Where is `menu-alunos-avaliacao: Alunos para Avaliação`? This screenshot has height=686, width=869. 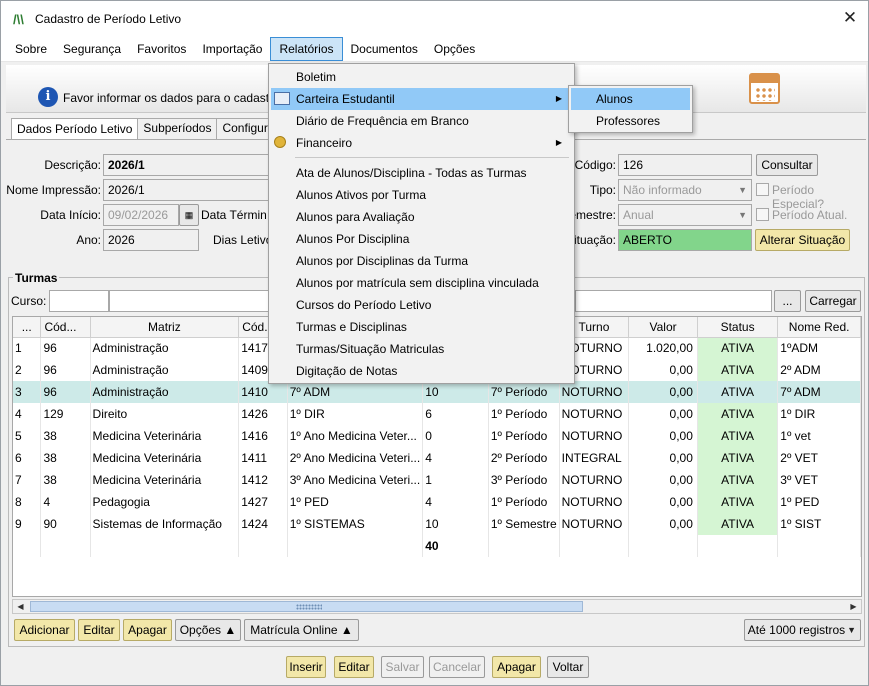 menu-alunos-avaliacao: Alunos para Avaliação is located at coordinates (421, 217).